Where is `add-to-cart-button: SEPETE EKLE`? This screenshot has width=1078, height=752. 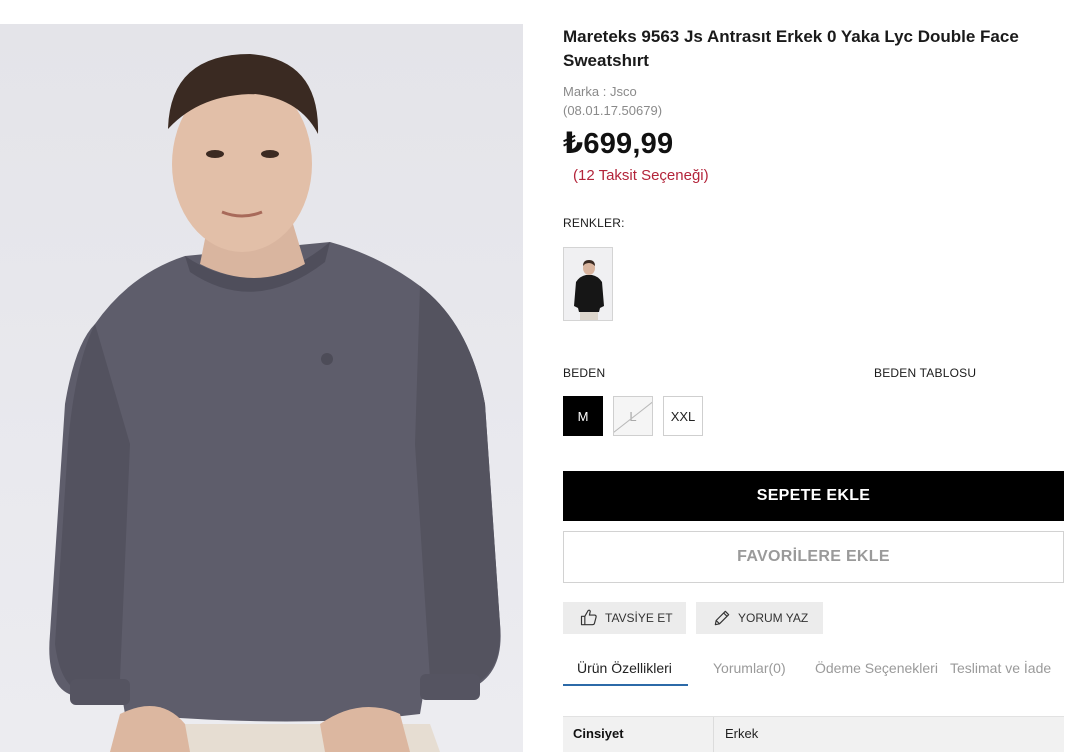 add-to-cart-button: SEPETE EKLE is located at coordinates (813, 496).